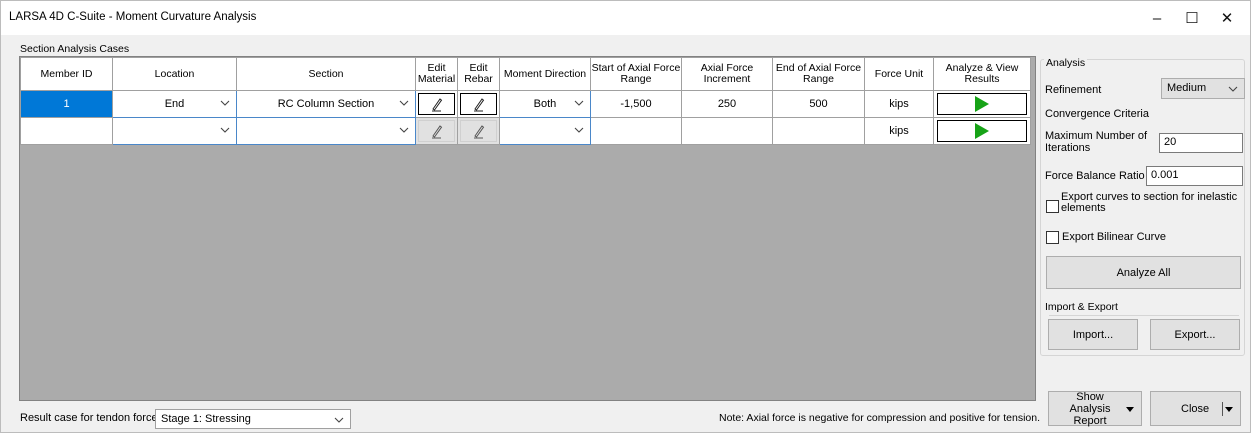  What do you see at coordinates (75, 49) in the screenshot?
I see `section-analysis-cases-label: Section Analysis Cases` at bounding box center [75, 49].